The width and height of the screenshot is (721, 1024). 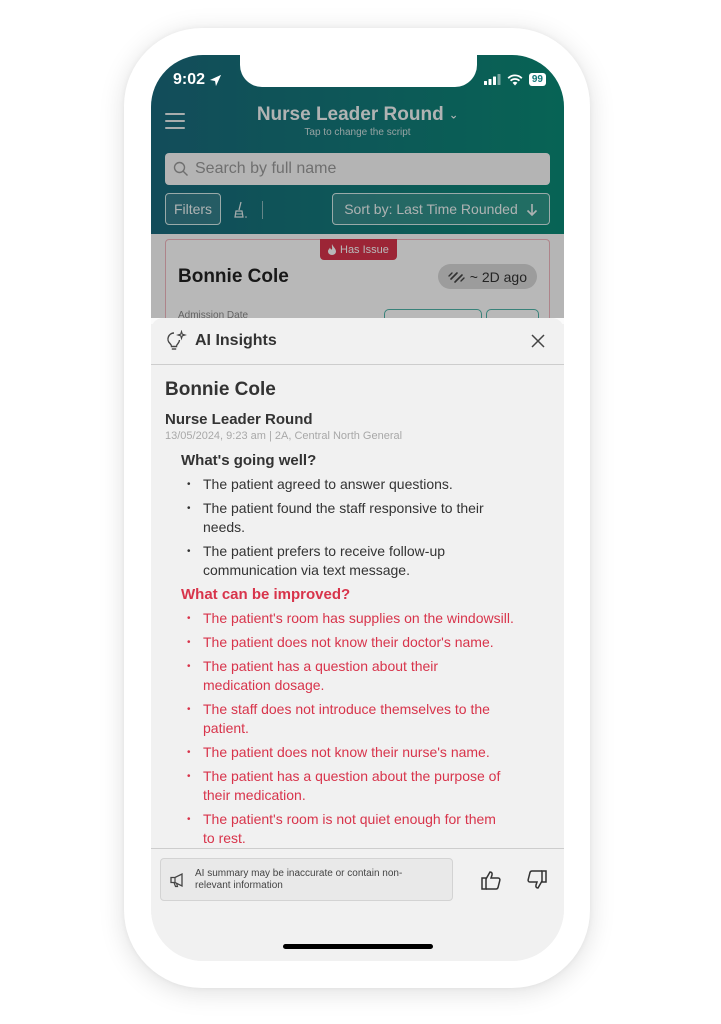 What do you see at coordinates (180, 168) in the screenshot?
I see `search-icon` at bounding box center [180, 168].